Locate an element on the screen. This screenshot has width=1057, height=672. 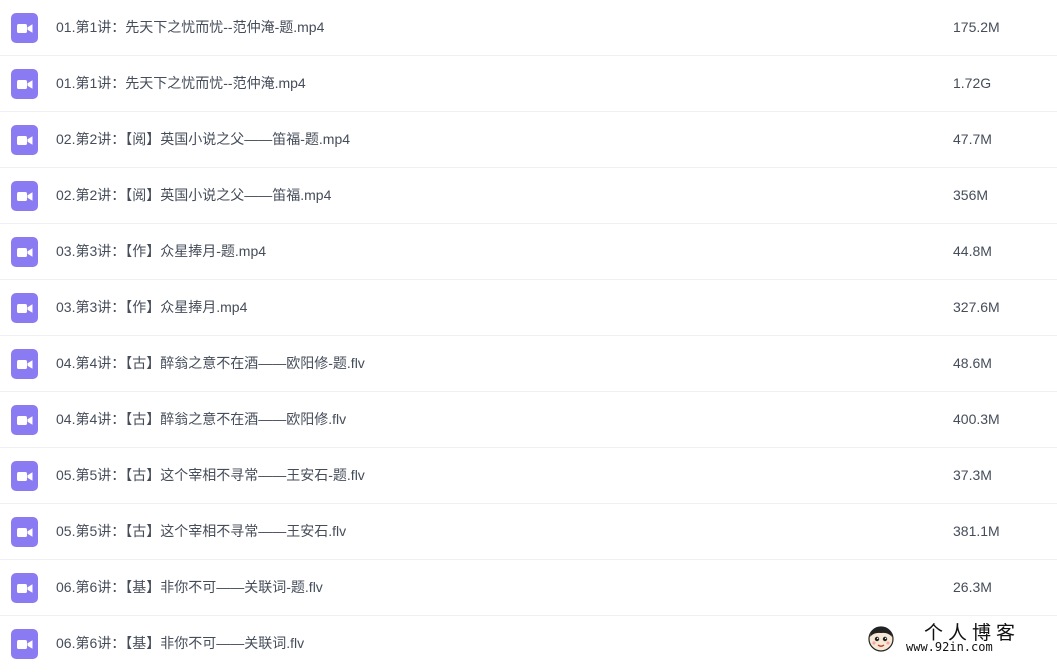
list-item: 03.第3讲：【作】众星捧月.mp4 327.6M is located at coordinates (528, 308).